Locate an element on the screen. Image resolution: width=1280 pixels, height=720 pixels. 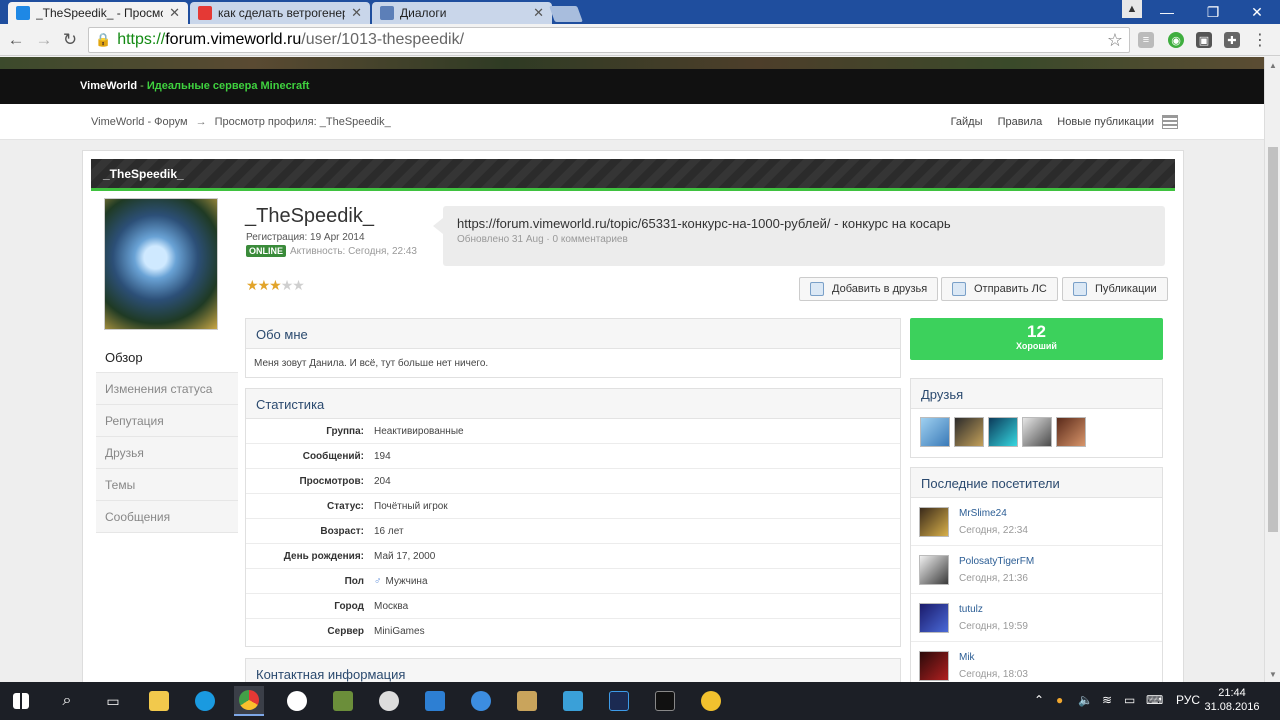
vimeworld-launcher-icon is located at coordinates (435, 701).